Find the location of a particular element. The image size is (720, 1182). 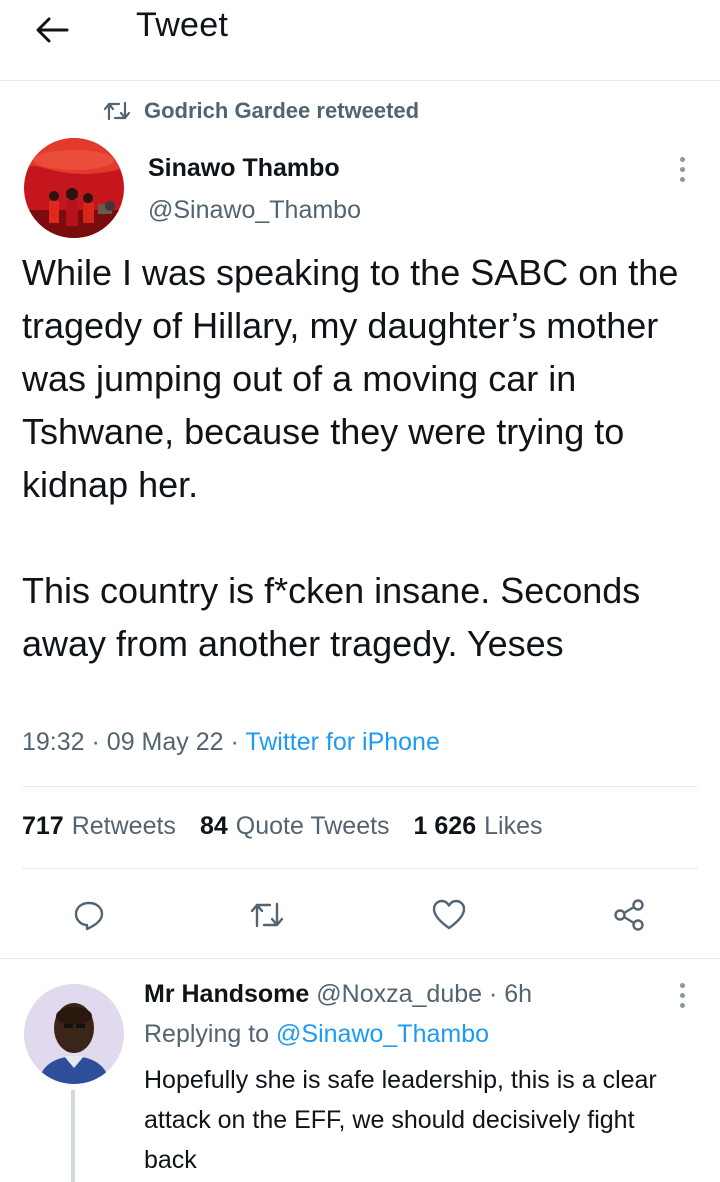

heart-icon is located at coordinates (449, 914).